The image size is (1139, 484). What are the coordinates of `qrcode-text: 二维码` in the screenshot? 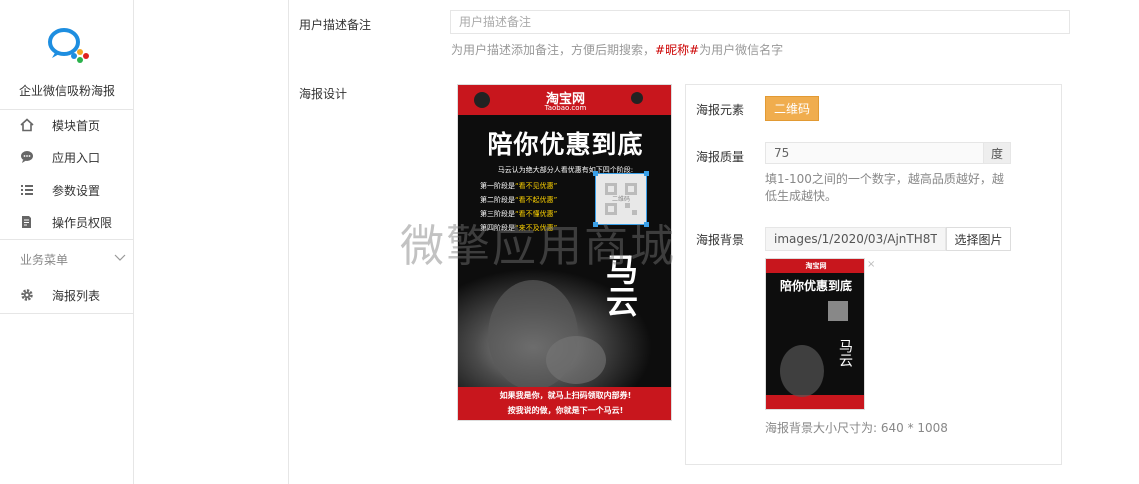 It's located at (620, 199).